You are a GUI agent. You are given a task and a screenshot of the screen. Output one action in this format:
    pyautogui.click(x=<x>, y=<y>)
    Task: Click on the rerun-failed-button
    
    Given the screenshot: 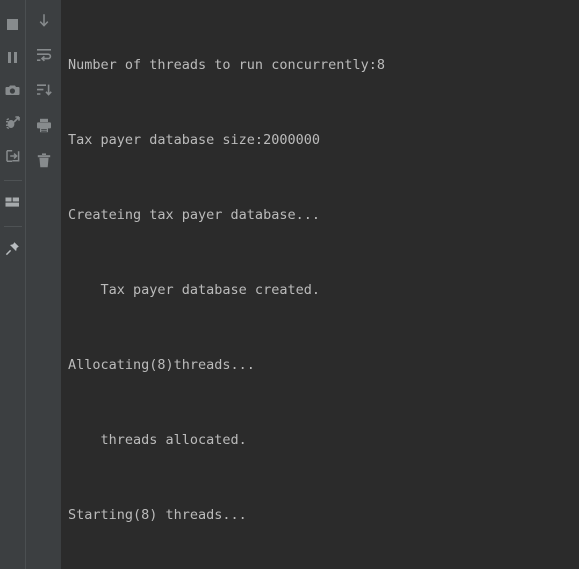 What is the action you would take?
    pyautogui.click(x=13, y=123)
    